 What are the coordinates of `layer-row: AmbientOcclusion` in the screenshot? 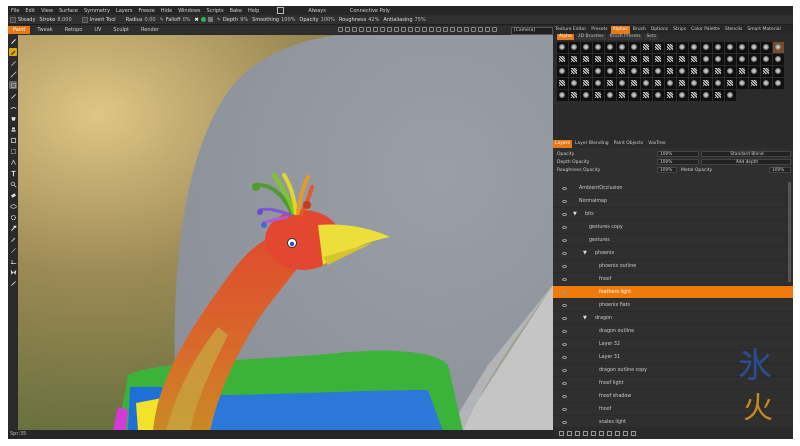 It's located at (673, 188).